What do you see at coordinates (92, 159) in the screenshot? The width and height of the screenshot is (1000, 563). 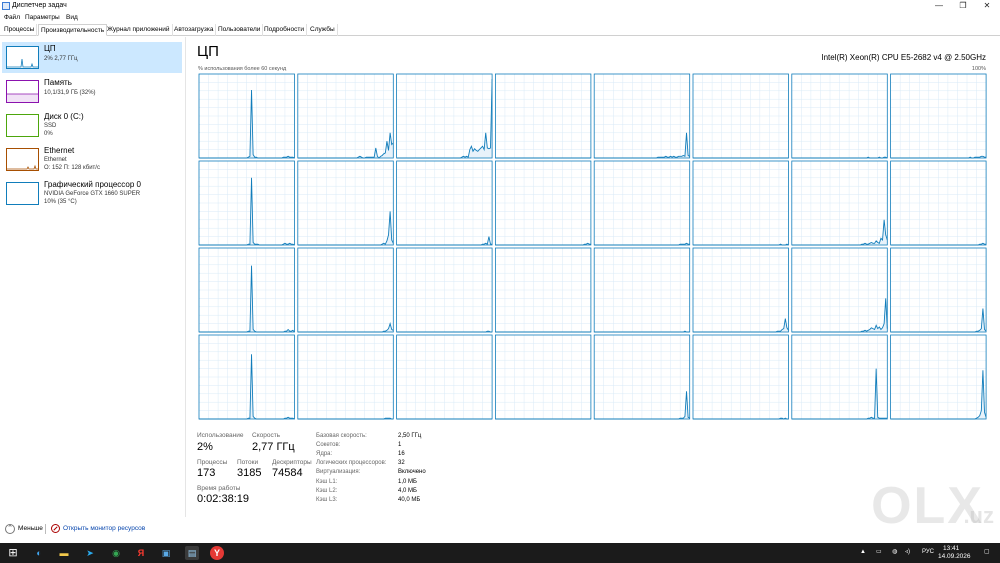 I see `sidebar-item-ethernet: Ethernet Ethernet О: 152 П: 128 кбит/с` at bounding box center [92, 159].